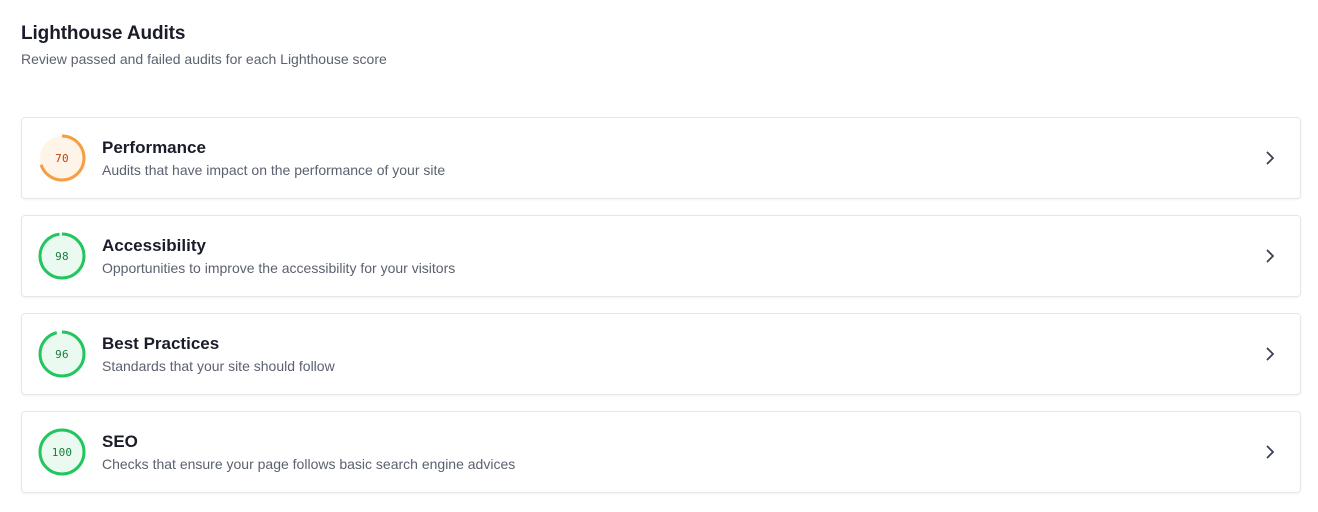 Image resolution: width=1318 pixels, height=512 pixels. What do you see at coordinates (103, 33) in the screenshot?
I see `page-title: Lighthouse Audits` at bounding box center [103, 33].